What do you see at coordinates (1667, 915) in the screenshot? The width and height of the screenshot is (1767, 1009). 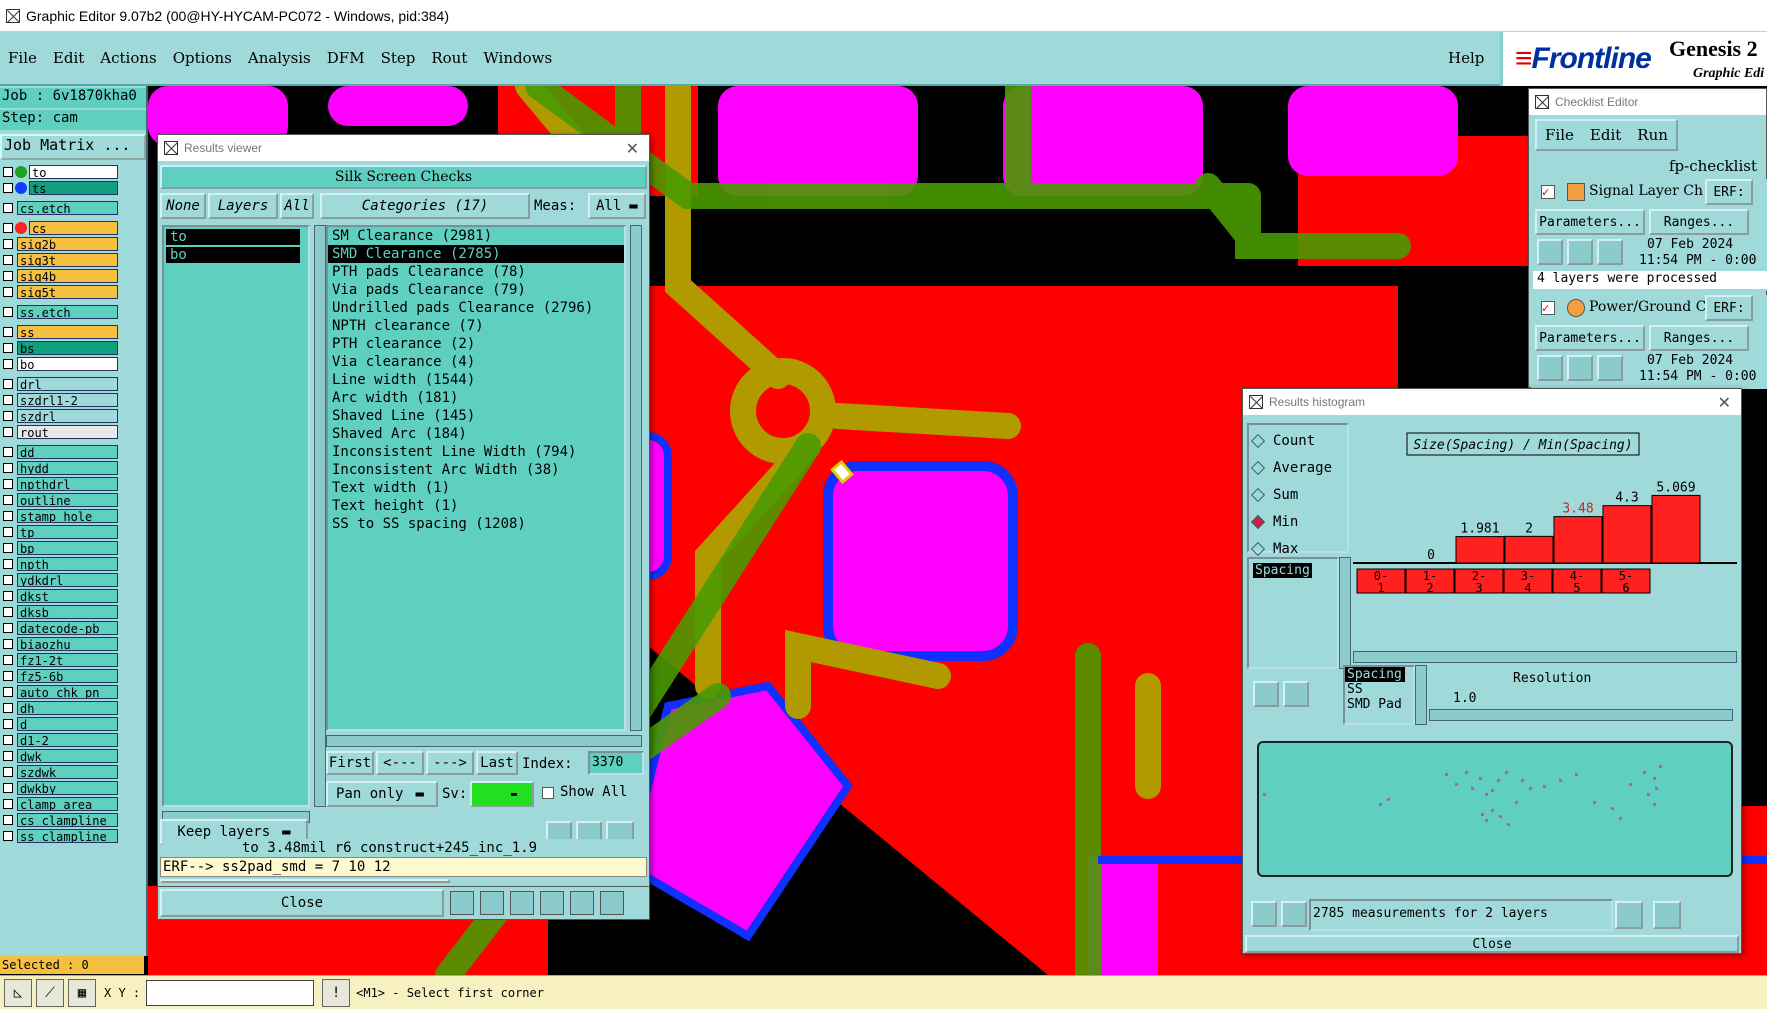 I see `graph-icon` at bounding box center [1667, 915].